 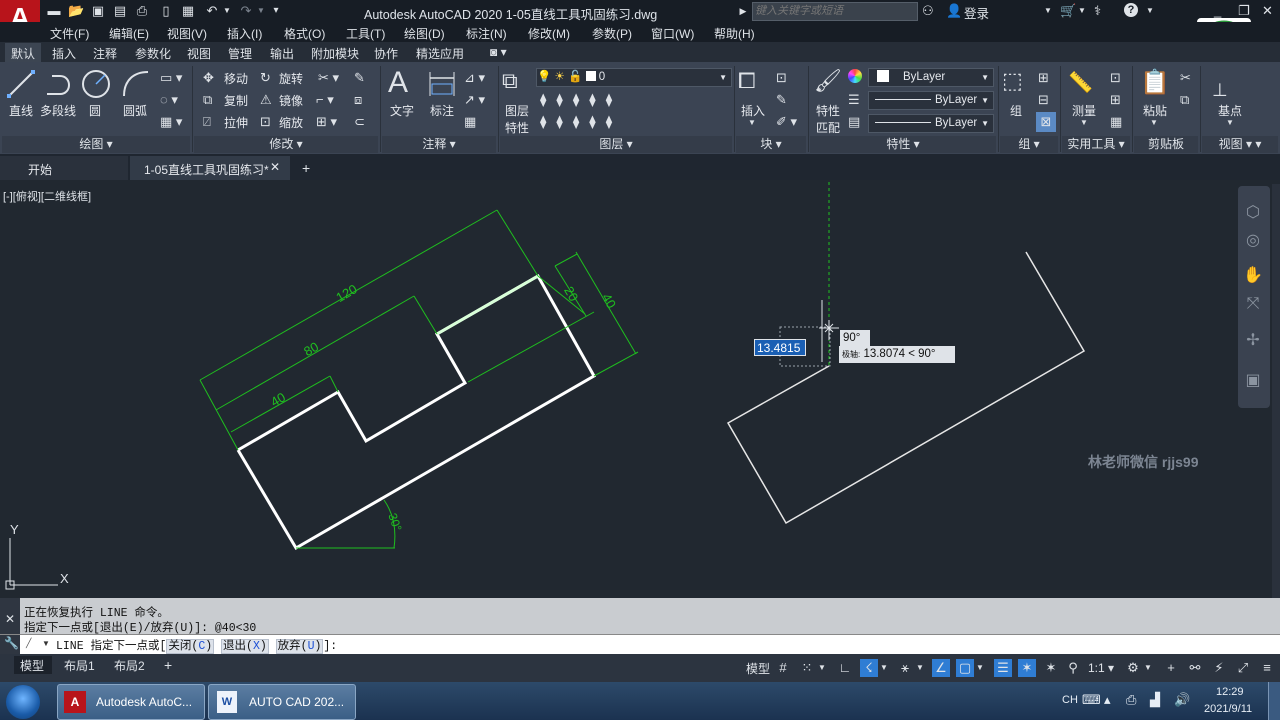 What do you see at coordinates (1091, 700) in the screenshot?
I see `keyboard-icon: ⌨` at bounding box center [1091, 700].